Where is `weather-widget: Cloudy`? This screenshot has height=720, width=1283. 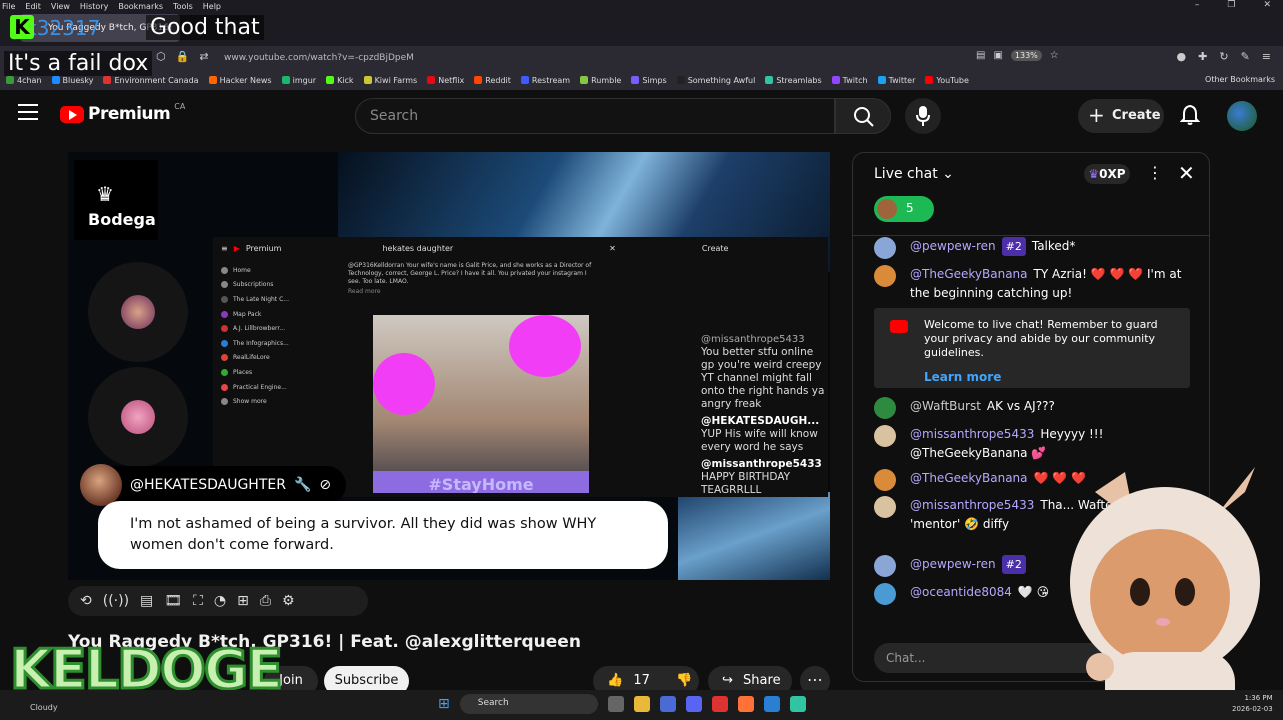
weather-widget: Cloudy is located at coordinates (44, 707).